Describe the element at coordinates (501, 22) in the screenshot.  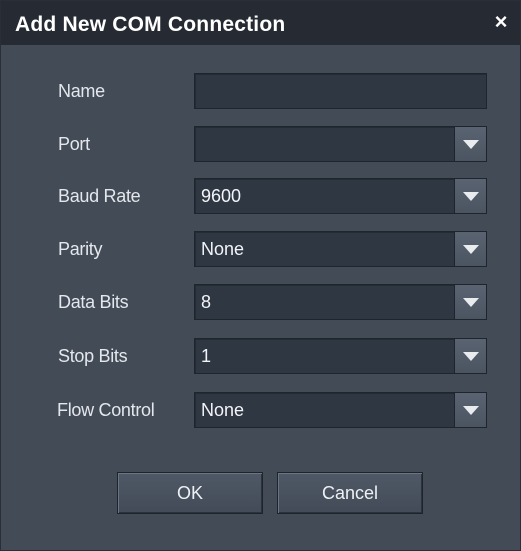
I see `close-icon: ×` at that location.